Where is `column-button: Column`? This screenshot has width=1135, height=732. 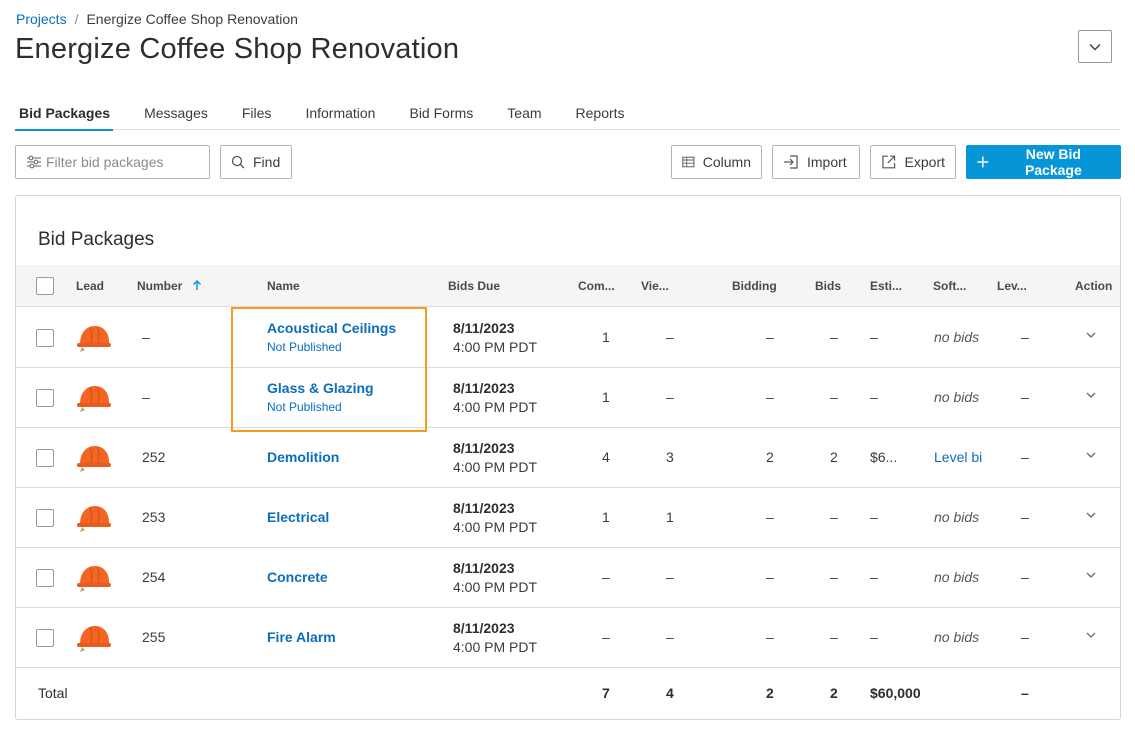 column-button: Column is located at coordinates (716, 162).